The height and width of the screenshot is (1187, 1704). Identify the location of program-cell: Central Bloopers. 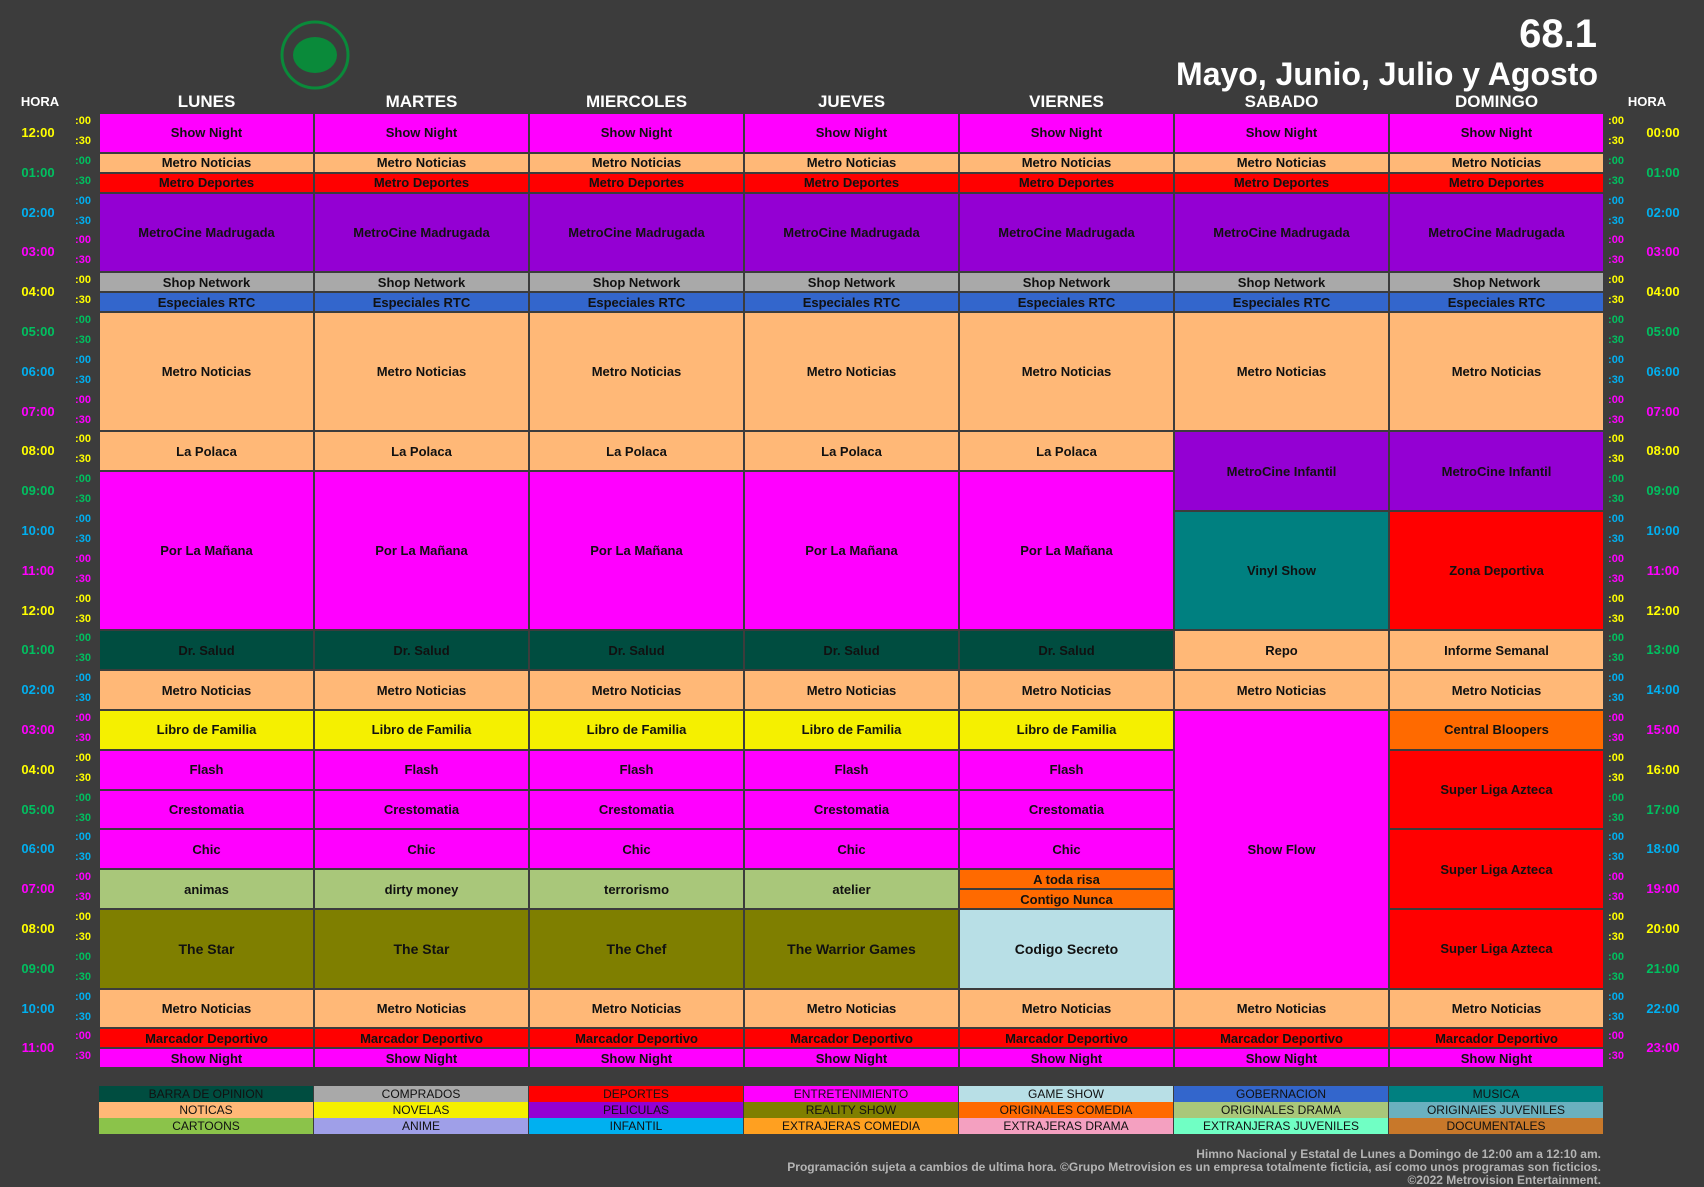
(1496, 730).